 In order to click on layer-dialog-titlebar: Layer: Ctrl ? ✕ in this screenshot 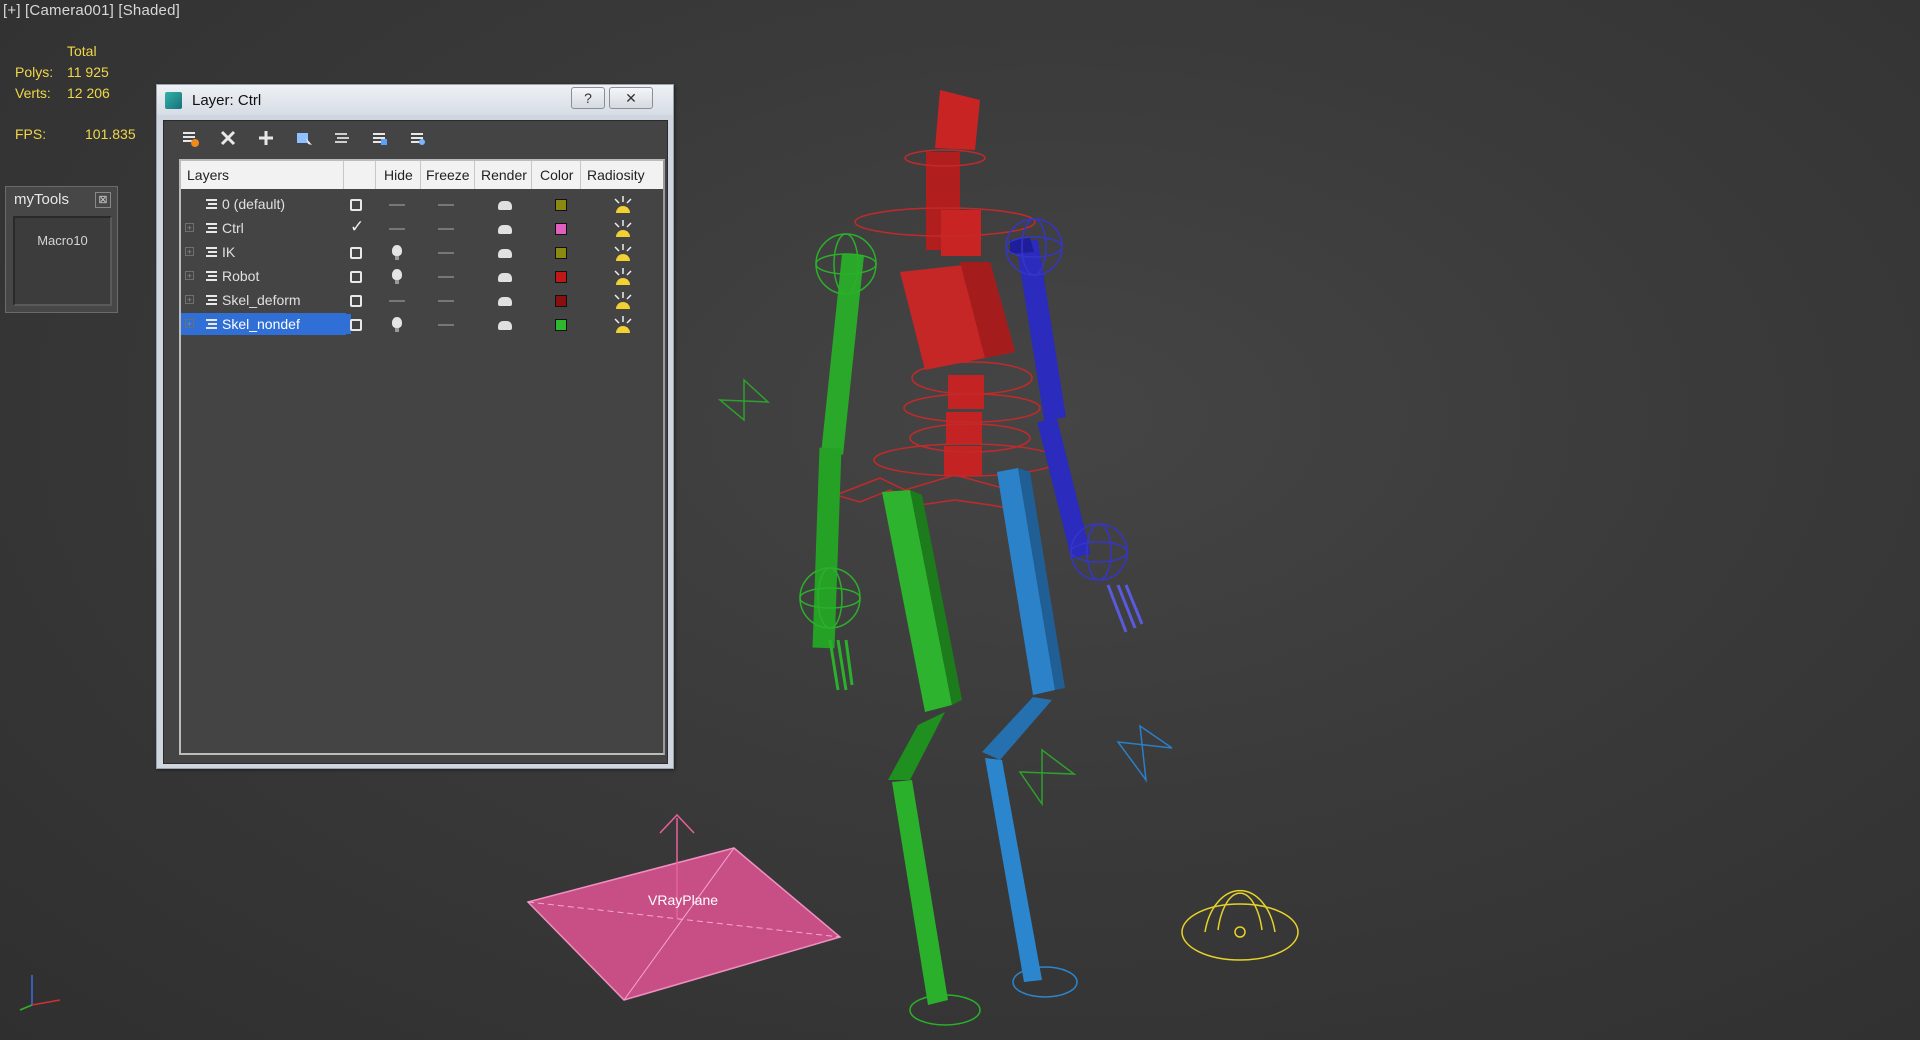, I will do `click(415, 100)`.